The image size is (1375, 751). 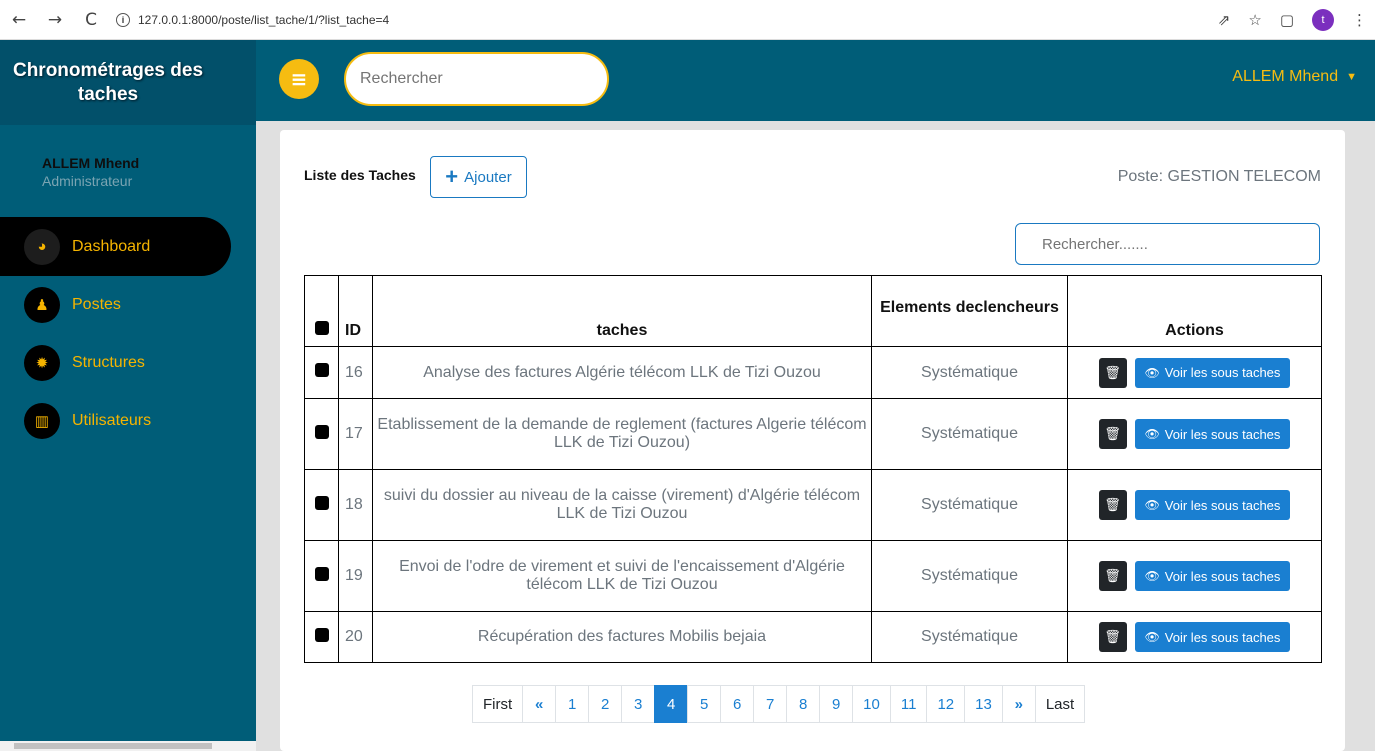 I want to click on profile-avatar: t, so click(x=1323, y=20).